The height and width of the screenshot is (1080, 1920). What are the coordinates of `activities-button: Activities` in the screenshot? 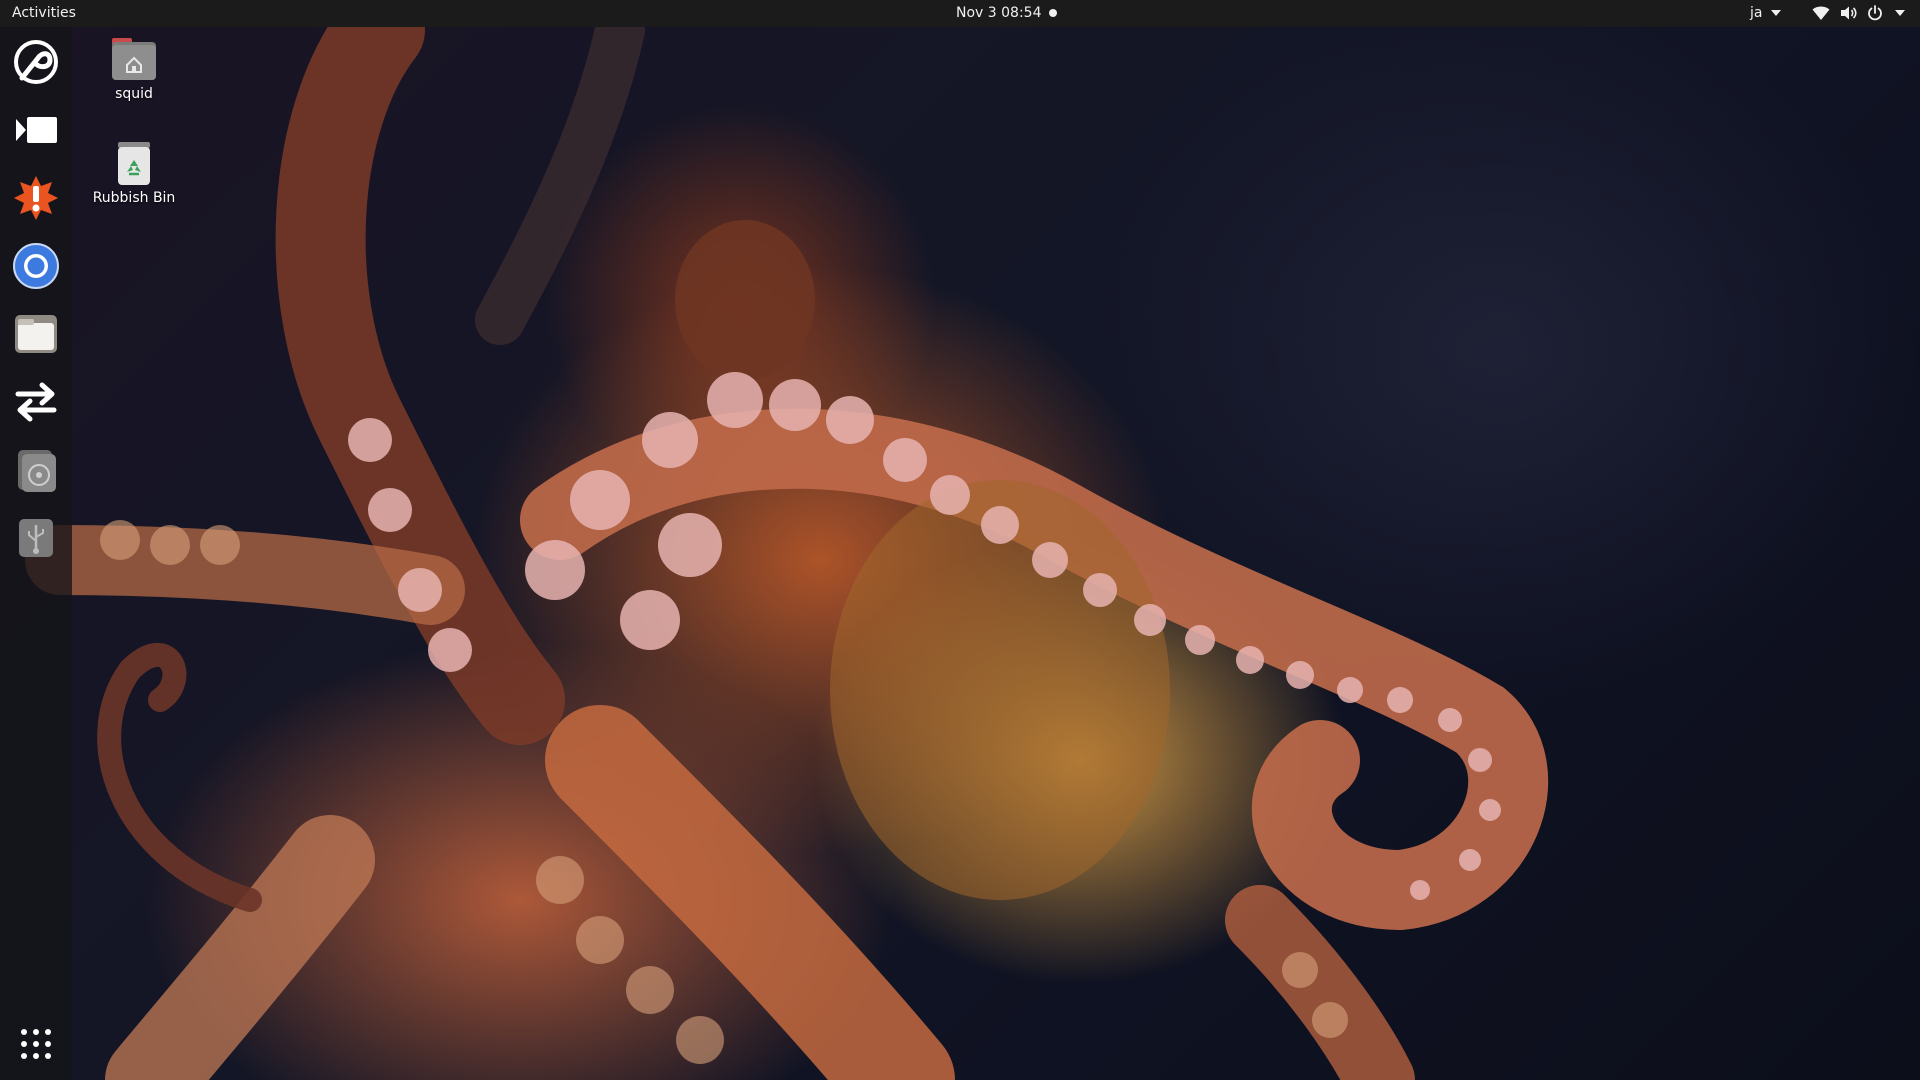 It's located at (44, 13).